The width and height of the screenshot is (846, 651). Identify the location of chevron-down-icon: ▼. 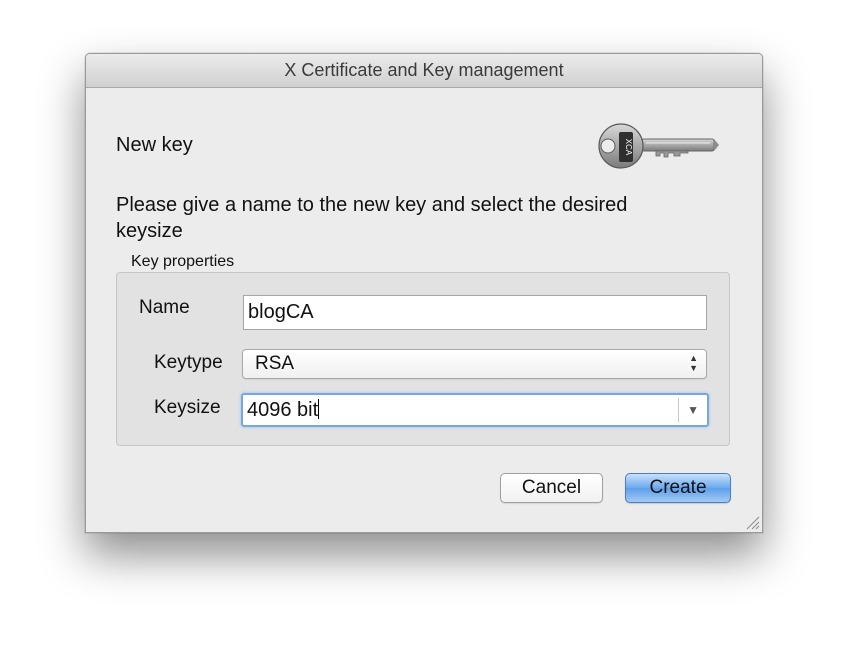
(693, 410).